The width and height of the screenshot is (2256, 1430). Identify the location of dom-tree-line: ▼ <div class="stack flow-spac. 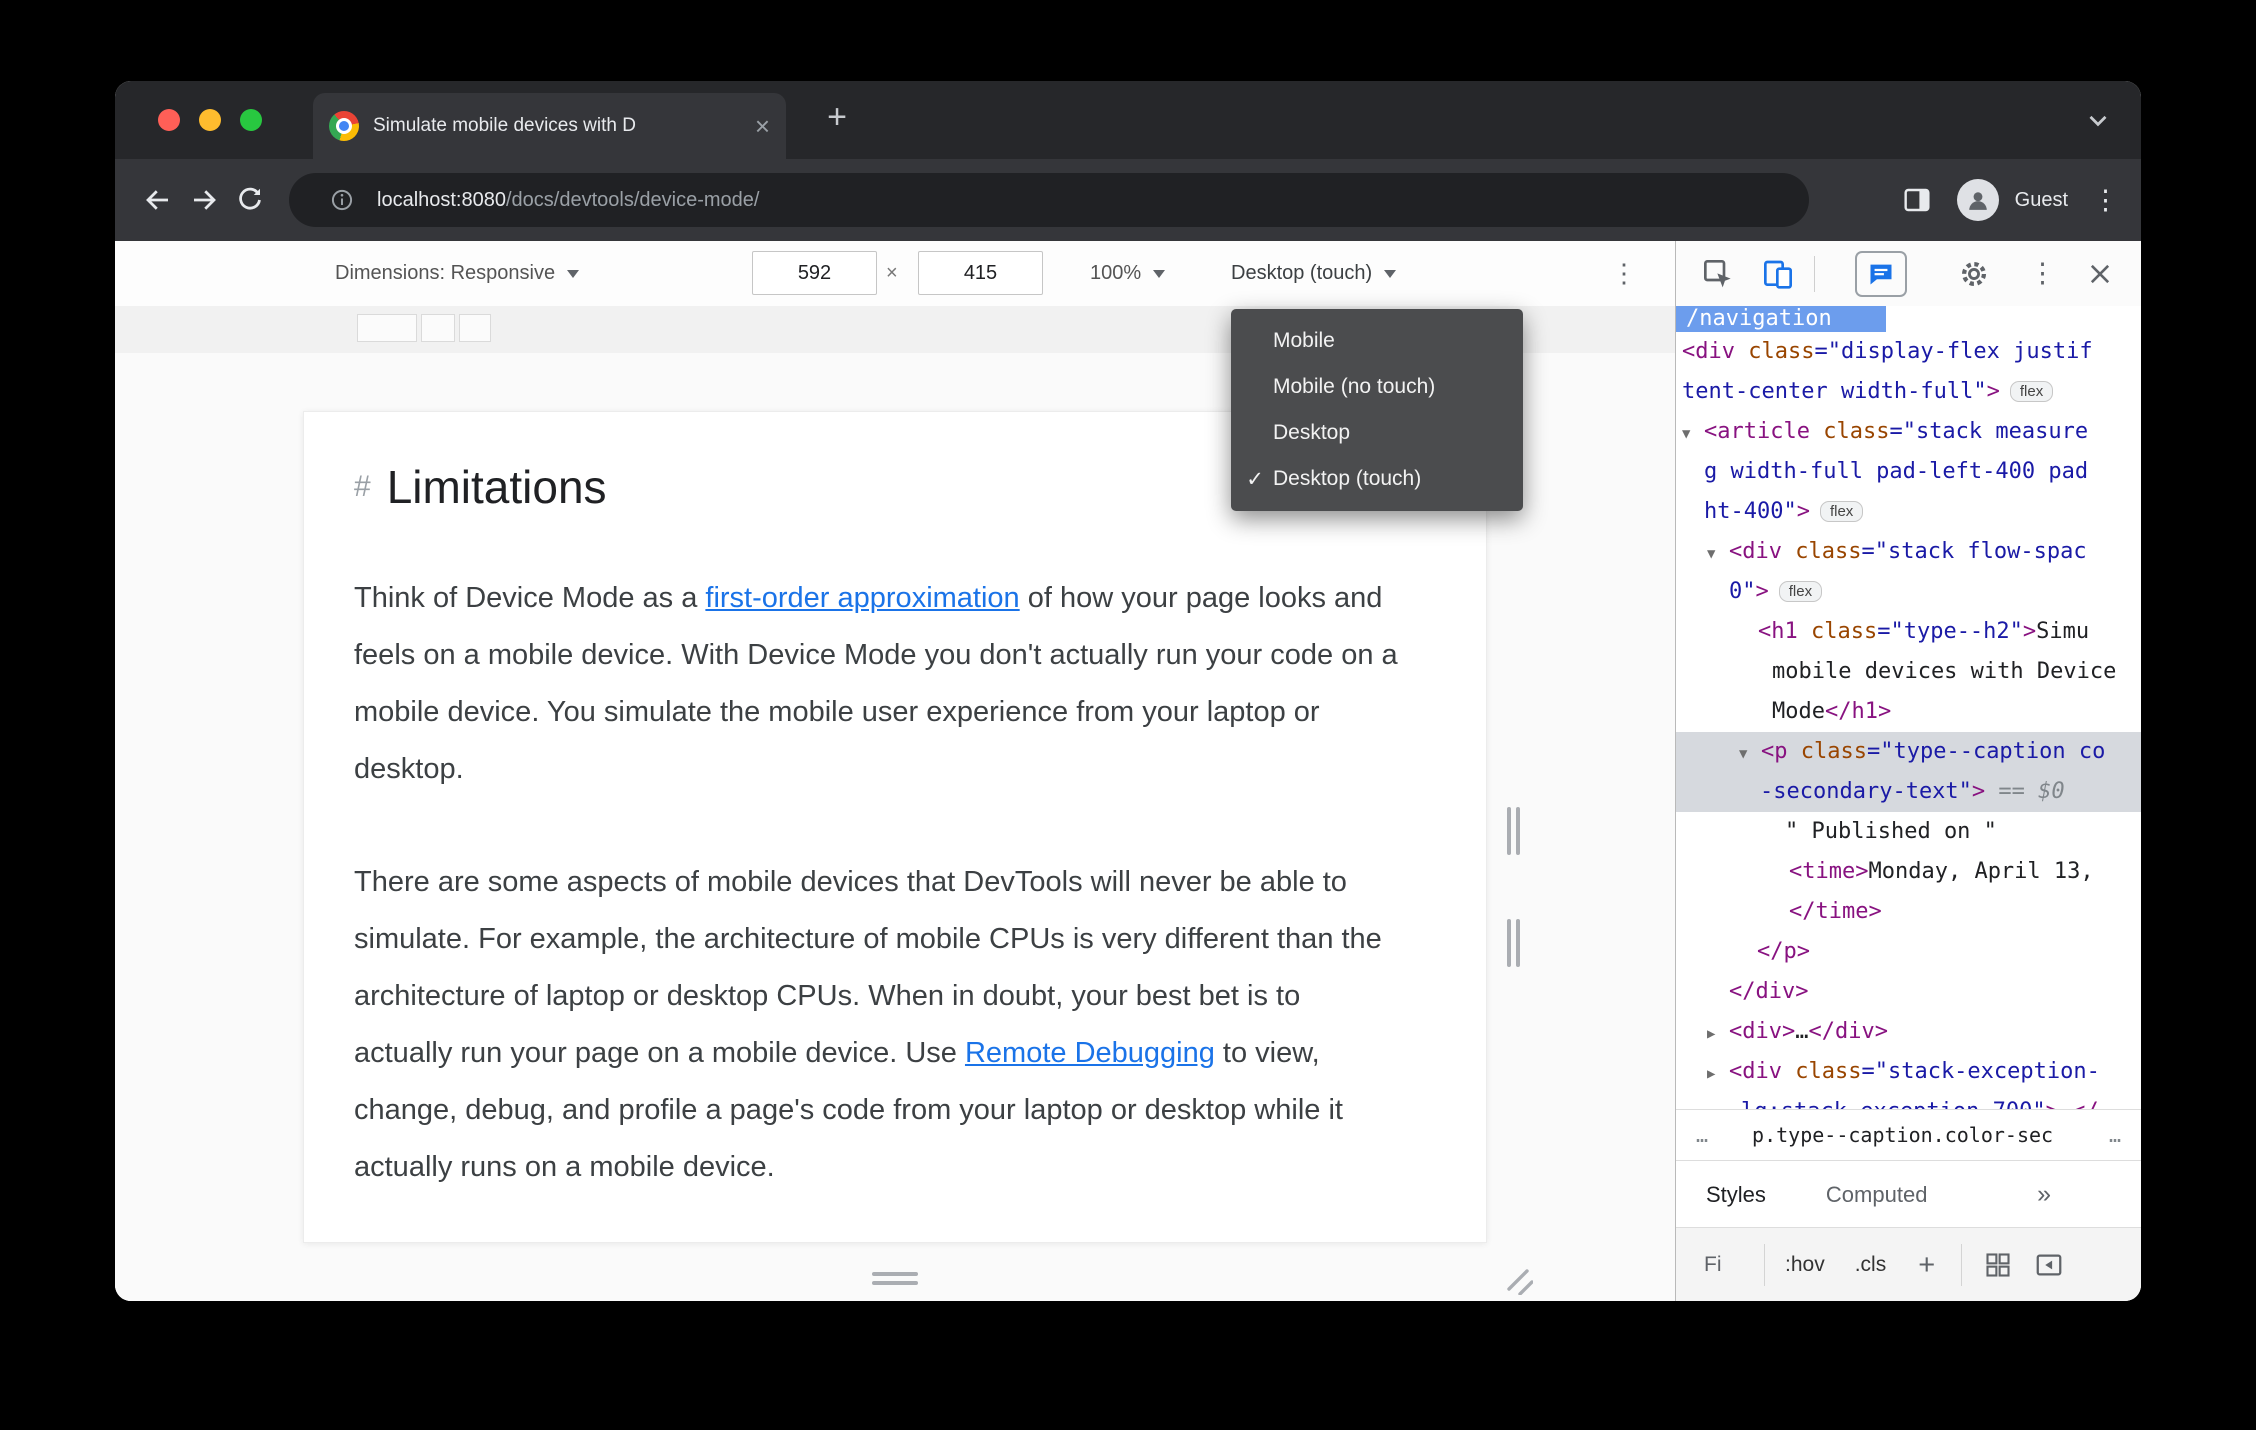
(1908, 552).